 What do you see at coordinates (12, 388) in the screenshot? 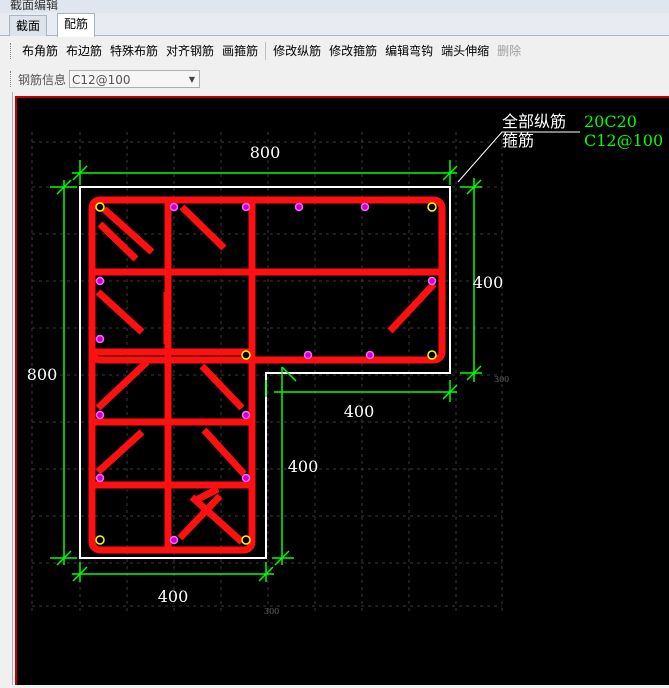
I see `panel-divider` at bounding box center [12, 388].